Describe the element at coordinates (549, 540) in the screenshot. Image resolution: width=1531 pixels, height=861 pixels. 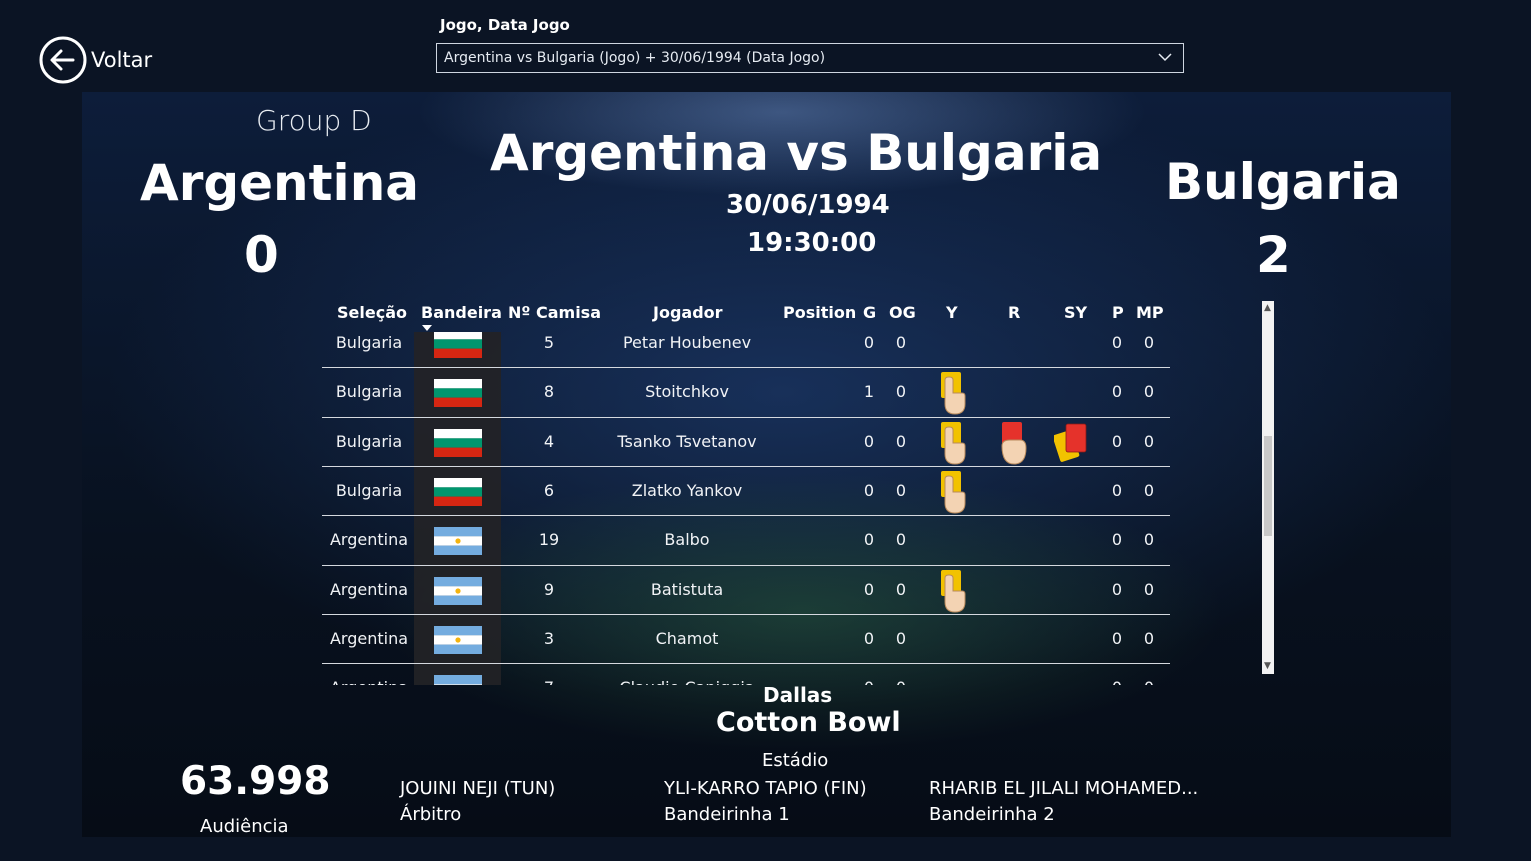
I see `cell-number: 19` at that location.